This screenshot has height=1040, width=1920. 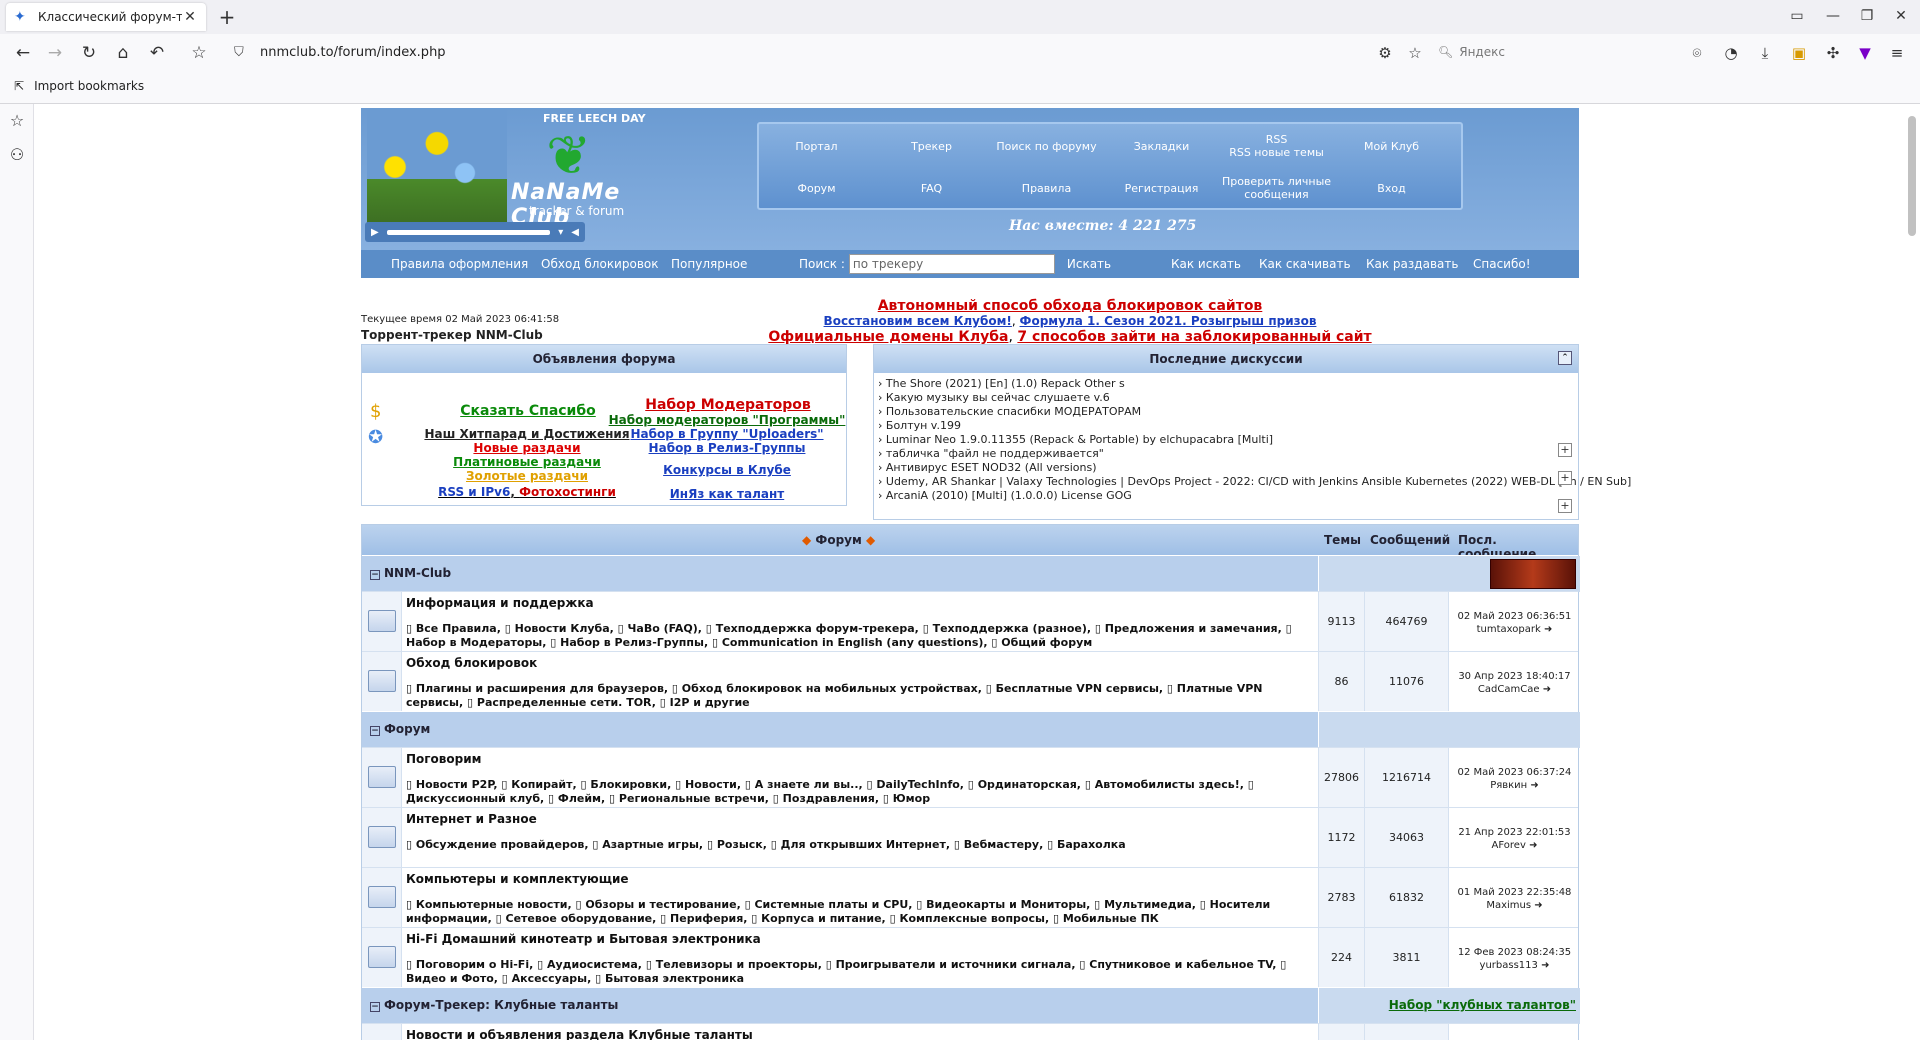 What do you see at coordinates (1276, 146) in the screenshot?
I see `menu-rss: RSS RSS новые темы` at bounding box center [1276, 146].